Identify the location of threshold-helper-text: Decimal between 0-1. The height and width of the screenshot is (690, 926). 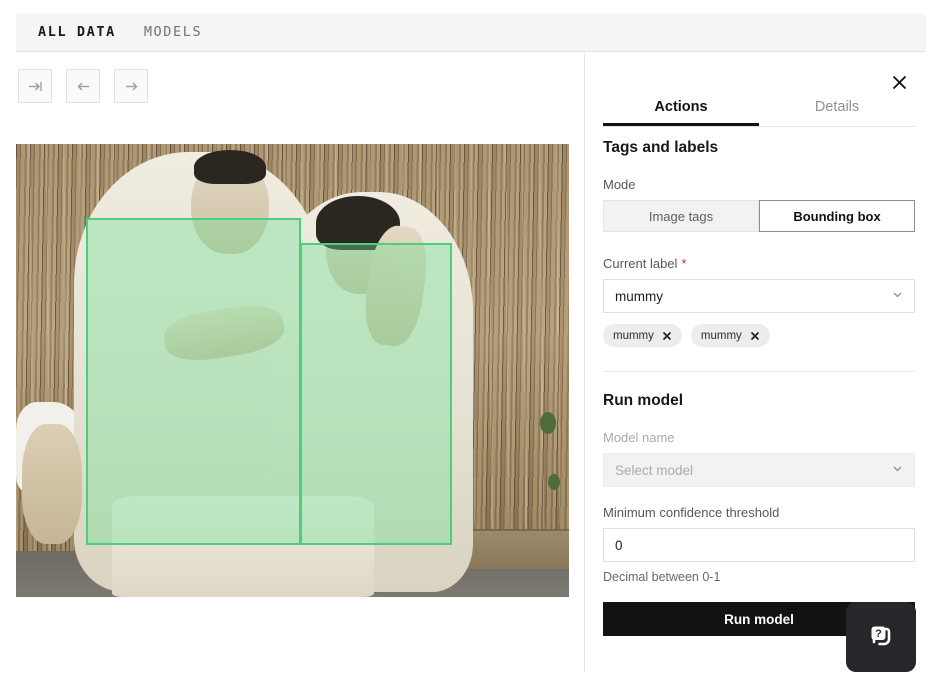
(662, 577).